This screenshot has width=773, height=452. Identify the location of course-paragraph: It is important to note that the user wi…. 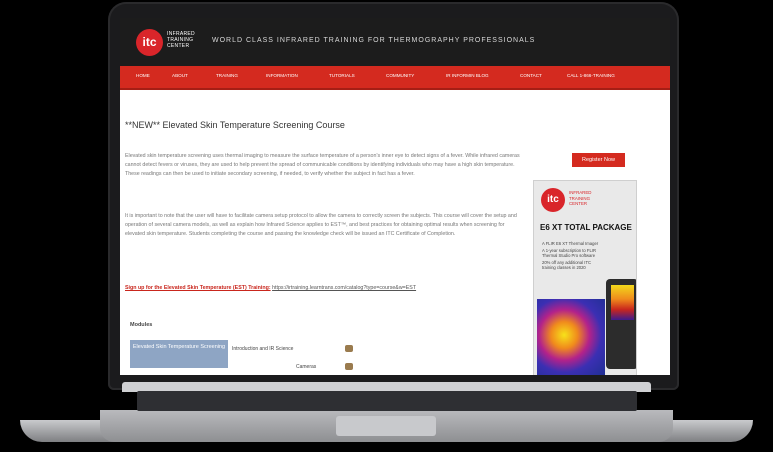
(321, 225).